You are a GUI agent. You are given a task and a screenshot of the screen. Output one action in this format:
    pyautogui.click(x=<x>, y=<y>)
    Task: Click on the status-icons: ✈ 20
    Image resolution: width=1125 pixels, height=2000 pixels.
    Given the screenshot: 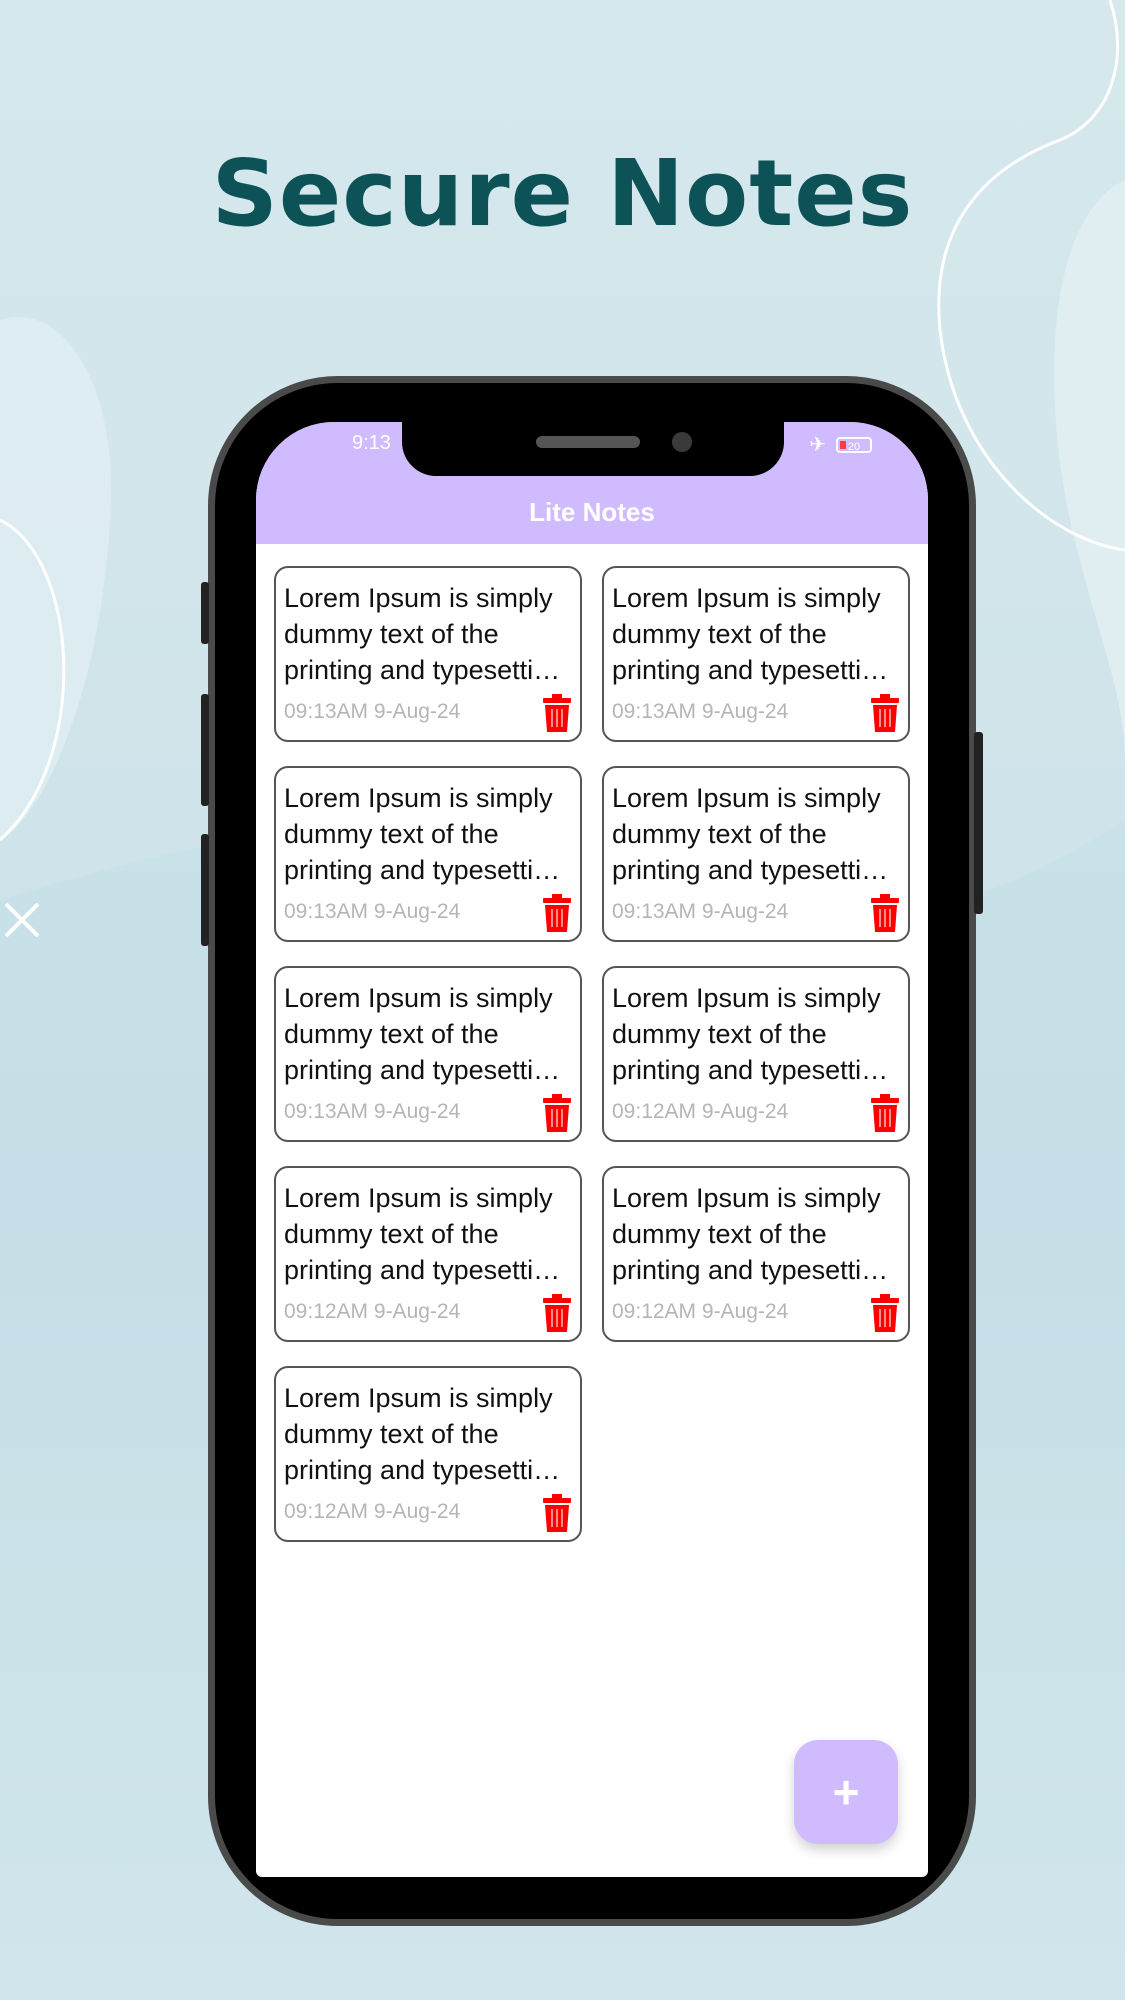 What is the action you would take?
    pyautogui.click(x=840, y=444)
    